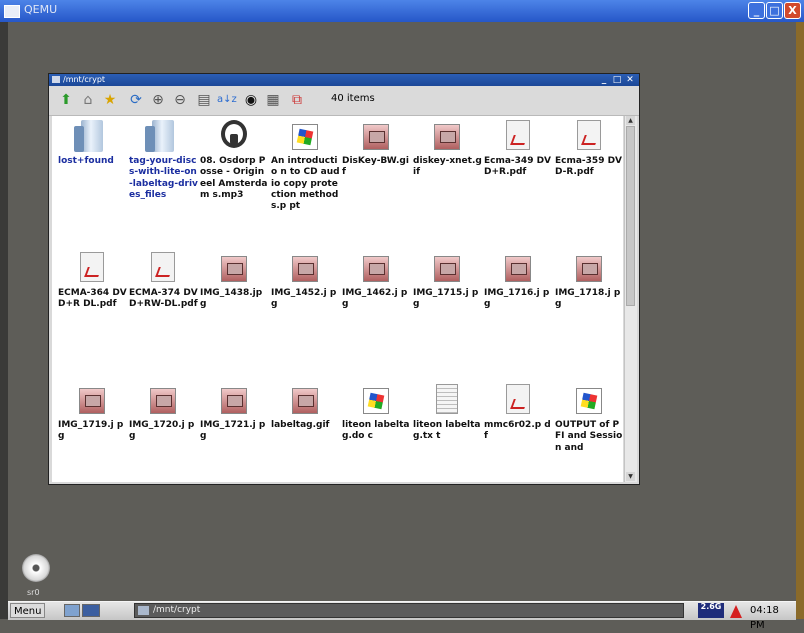 Image resolution: width=804 pixels, height=633 pixels. What do you see at coordinates (297, 100) in the screenshot?
I see `new-window-icon: ⧉` at bounding box center [297, 100].